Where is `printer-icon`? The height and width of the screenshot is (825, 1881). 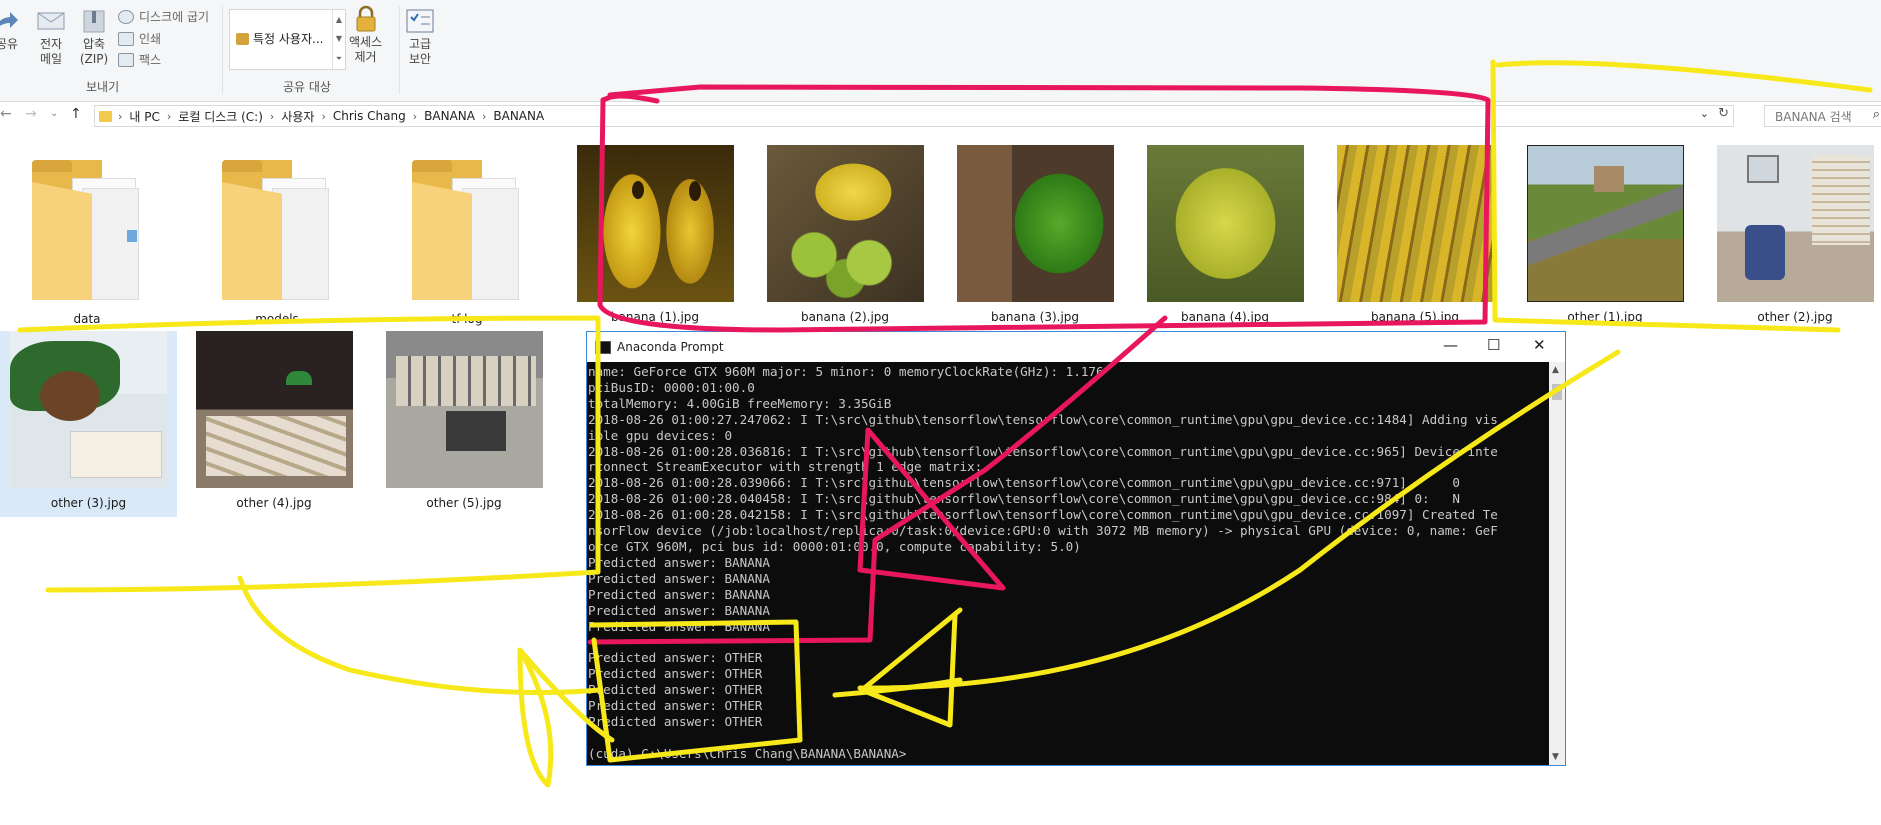 printer-icon is located at coordinates (126, 38).